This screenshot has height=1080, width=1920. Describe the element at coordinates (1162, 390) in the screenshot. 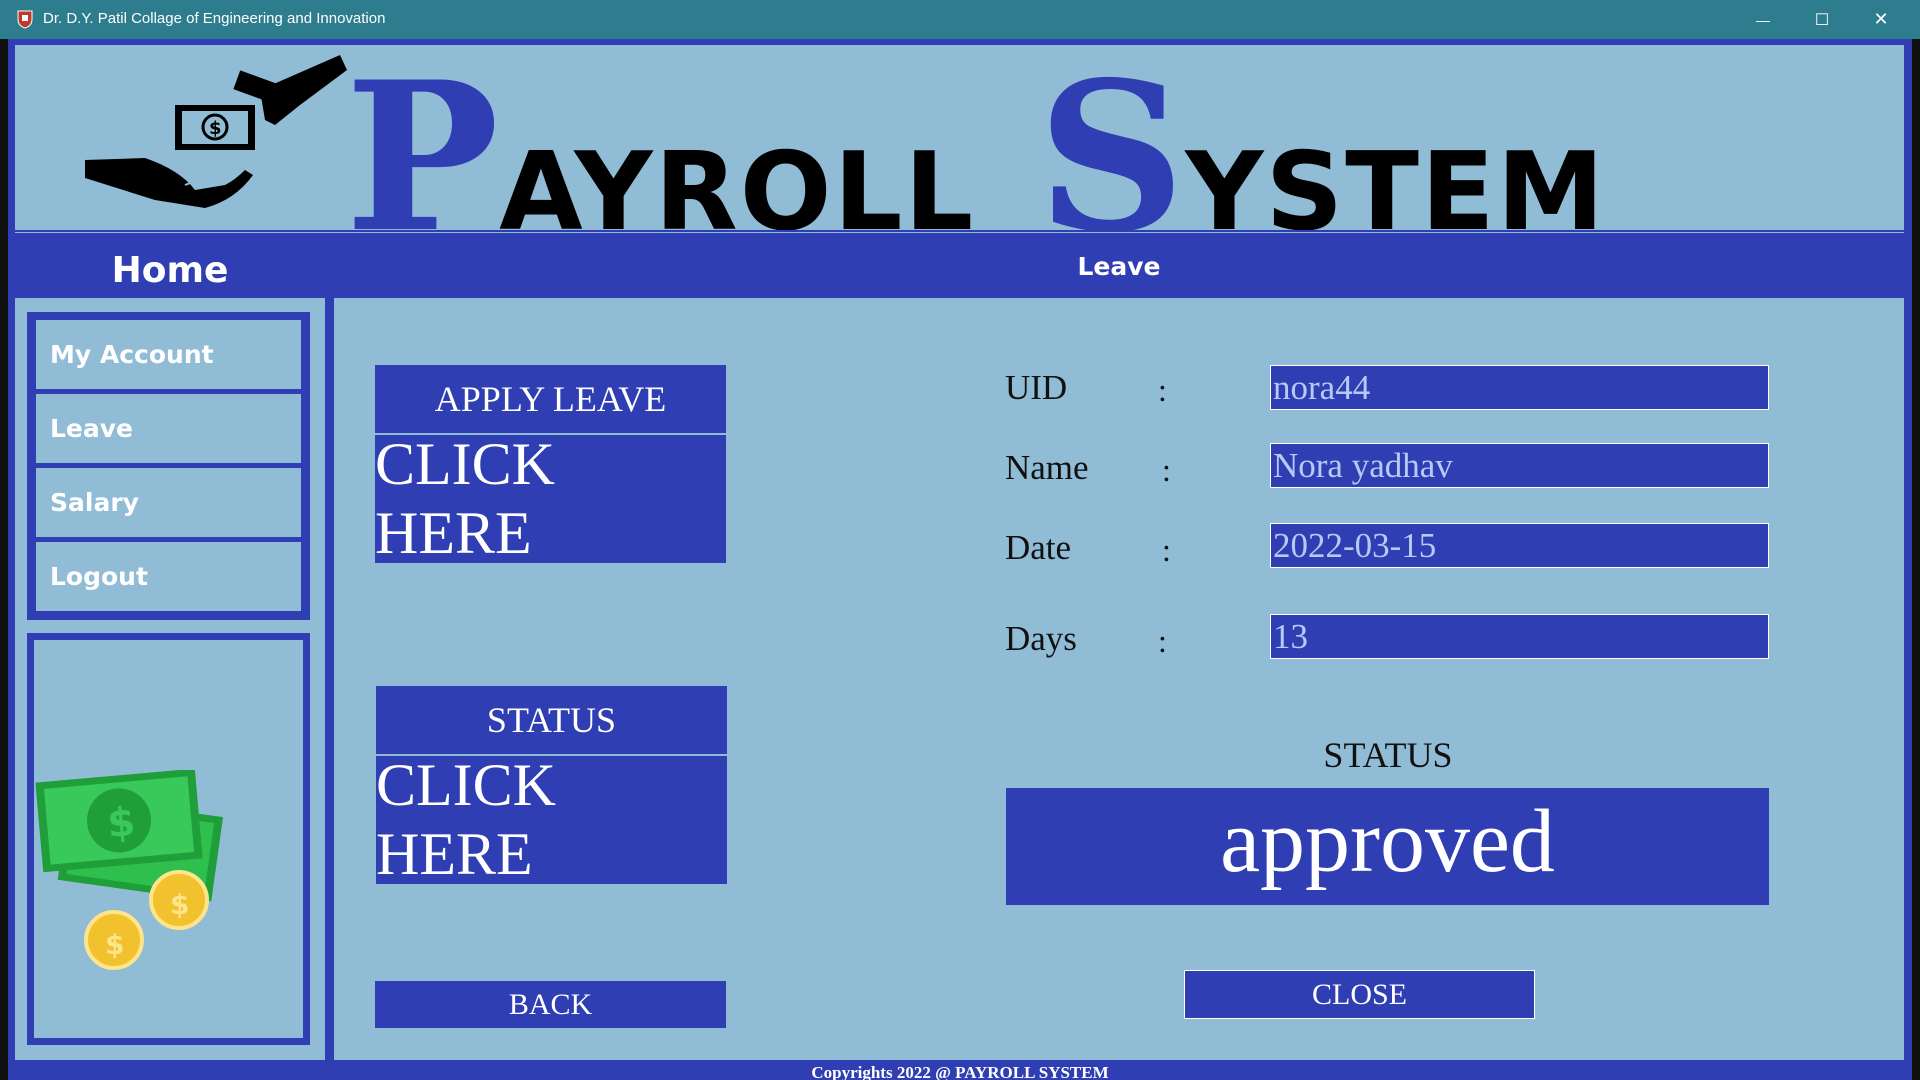

I see `uid-colon: :` at that location.